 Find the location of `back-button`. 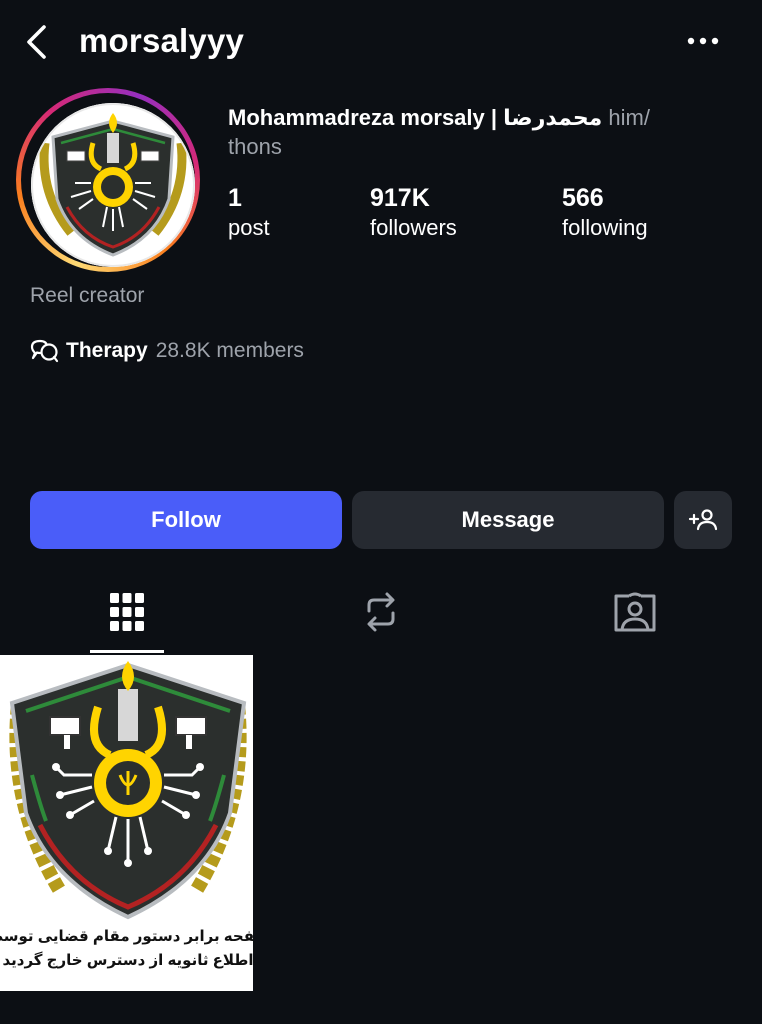

back-button is located at coordinates (36, 42).